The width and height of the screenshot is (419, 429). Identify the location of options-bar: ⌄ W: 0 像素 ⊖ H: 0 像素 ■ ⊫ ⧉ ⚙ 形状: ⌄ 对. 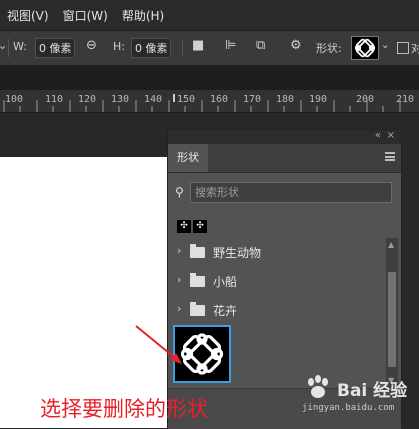
(209, 48).